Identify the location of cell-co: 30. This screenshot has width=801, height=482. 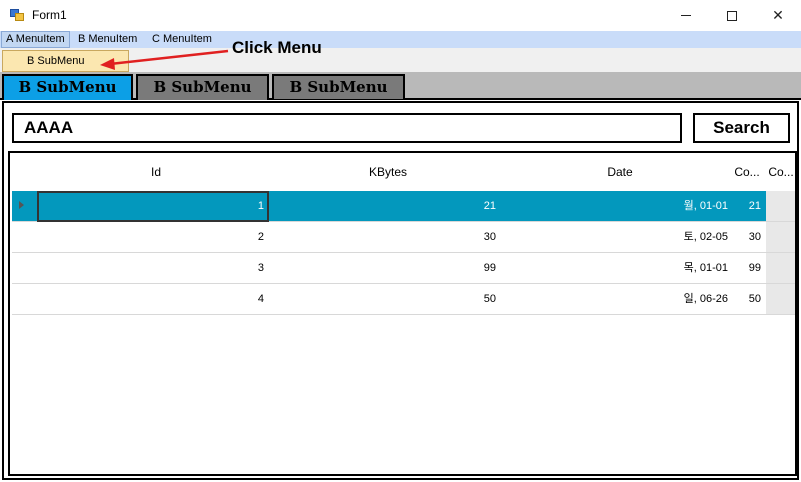
(747, 237).